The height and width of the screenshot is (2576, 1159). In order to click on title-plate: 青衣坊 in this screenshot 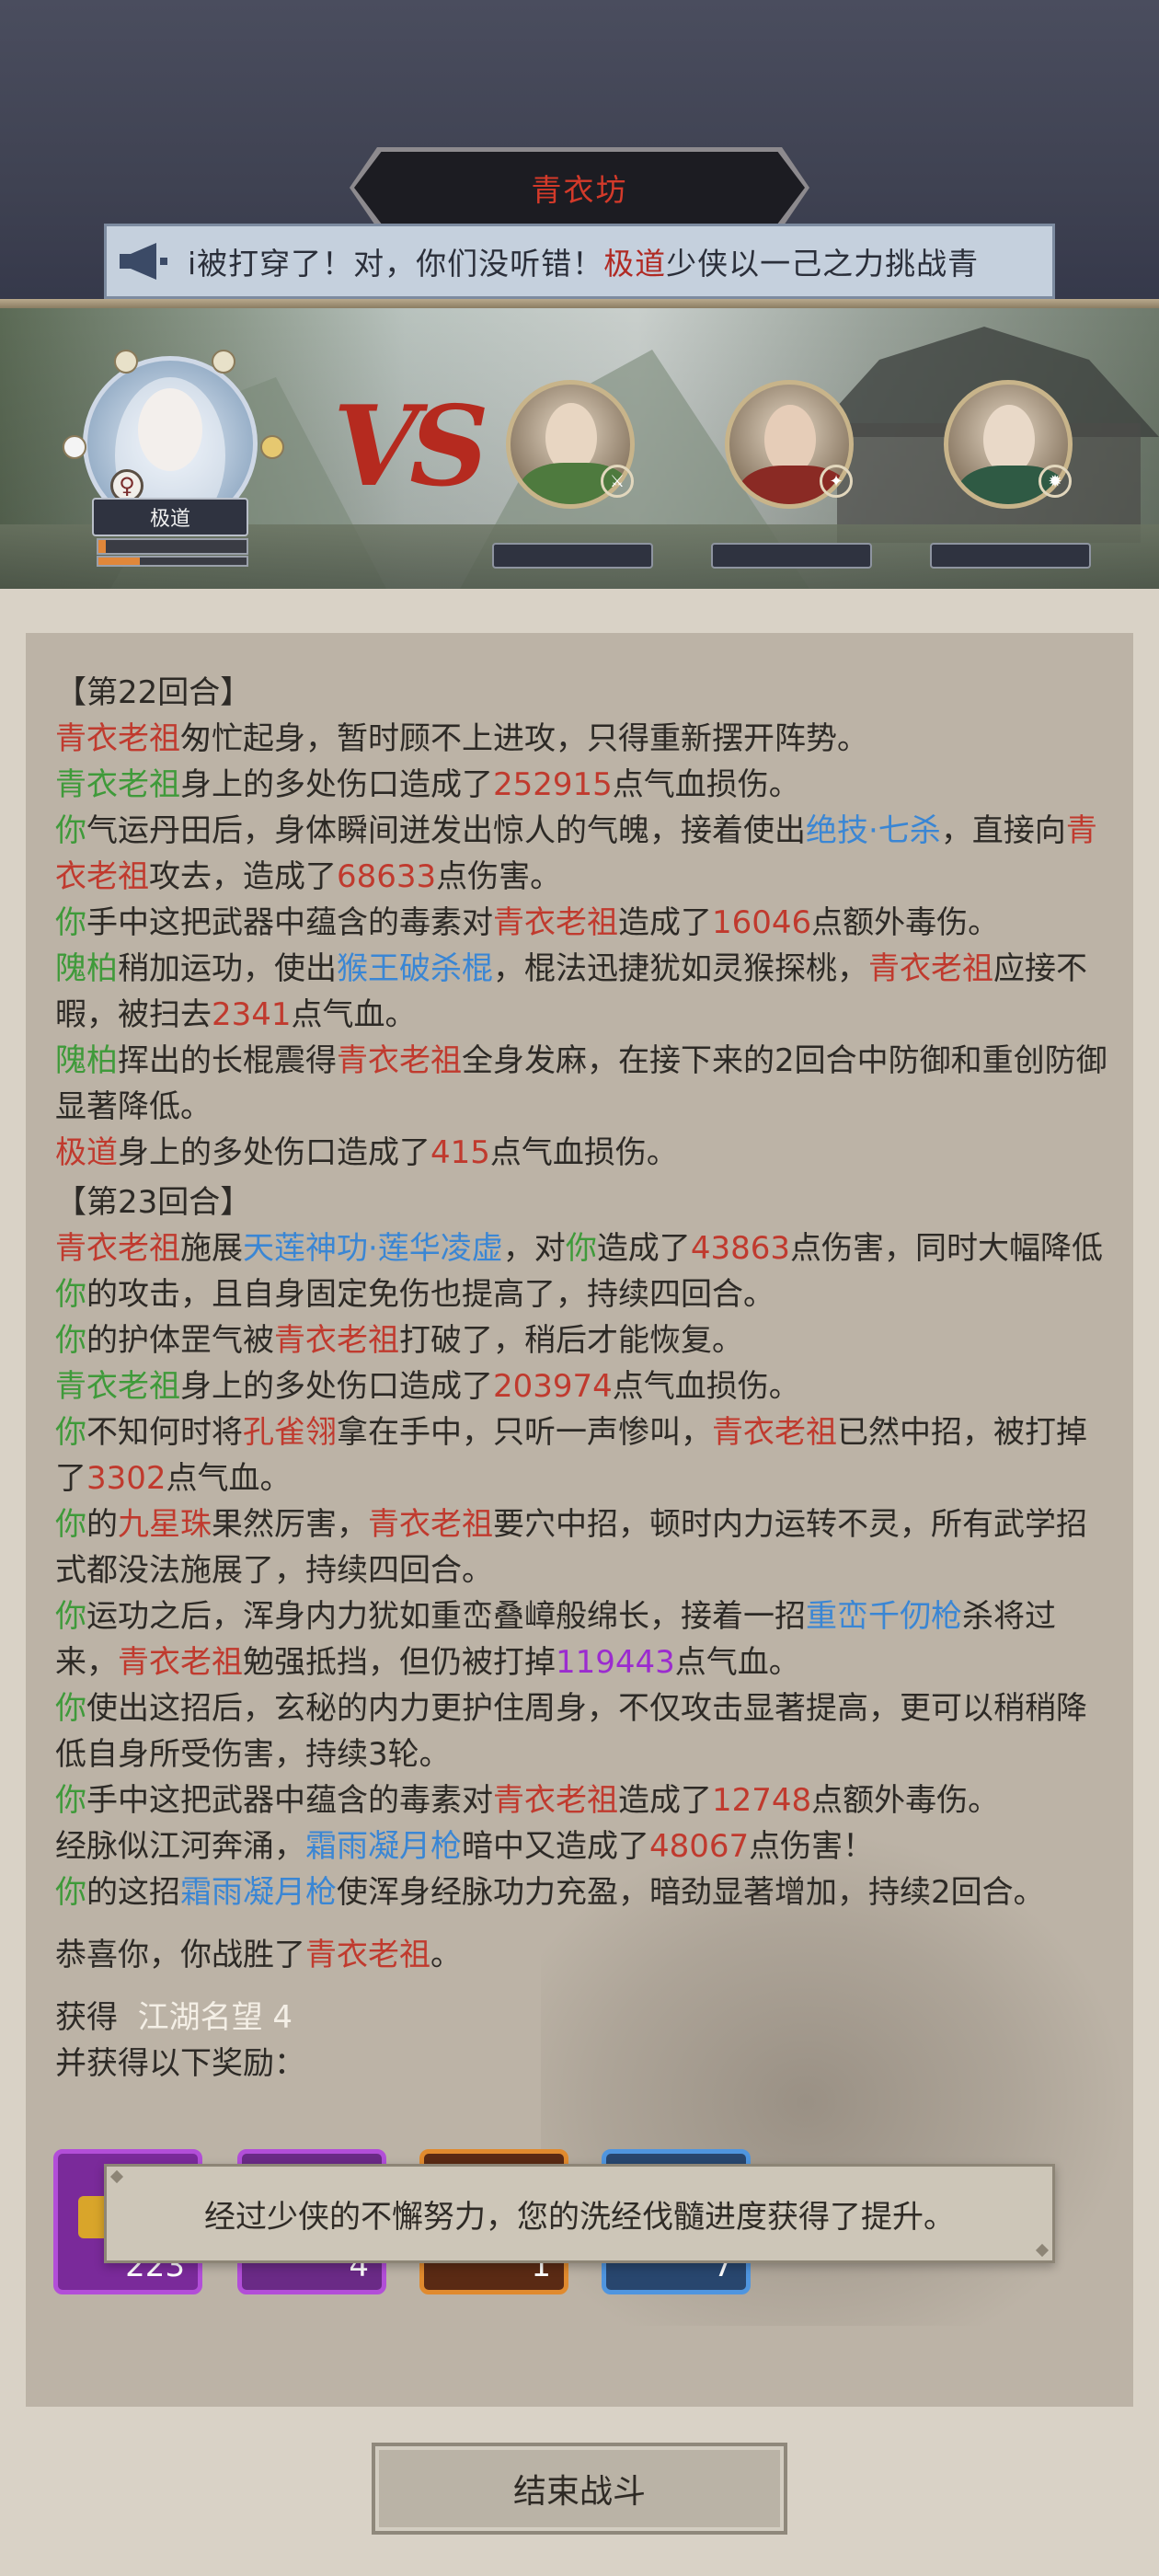, I will do `click(579, 188)`.